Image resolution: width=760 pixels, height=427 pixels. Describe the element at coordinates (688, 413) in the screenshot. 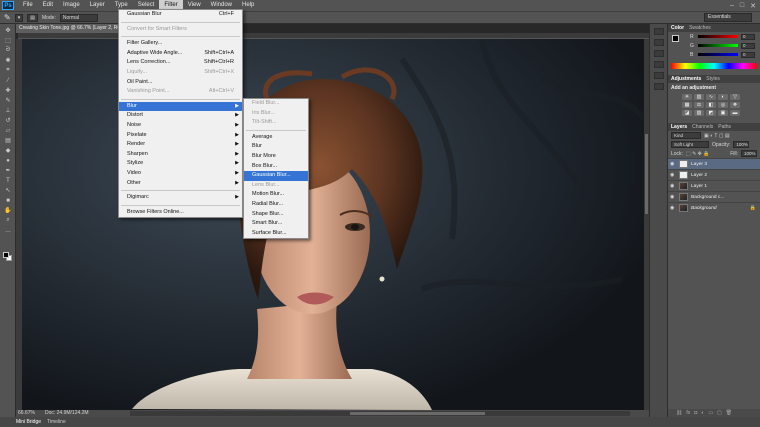

I see `fx-icon: fx` at that location.